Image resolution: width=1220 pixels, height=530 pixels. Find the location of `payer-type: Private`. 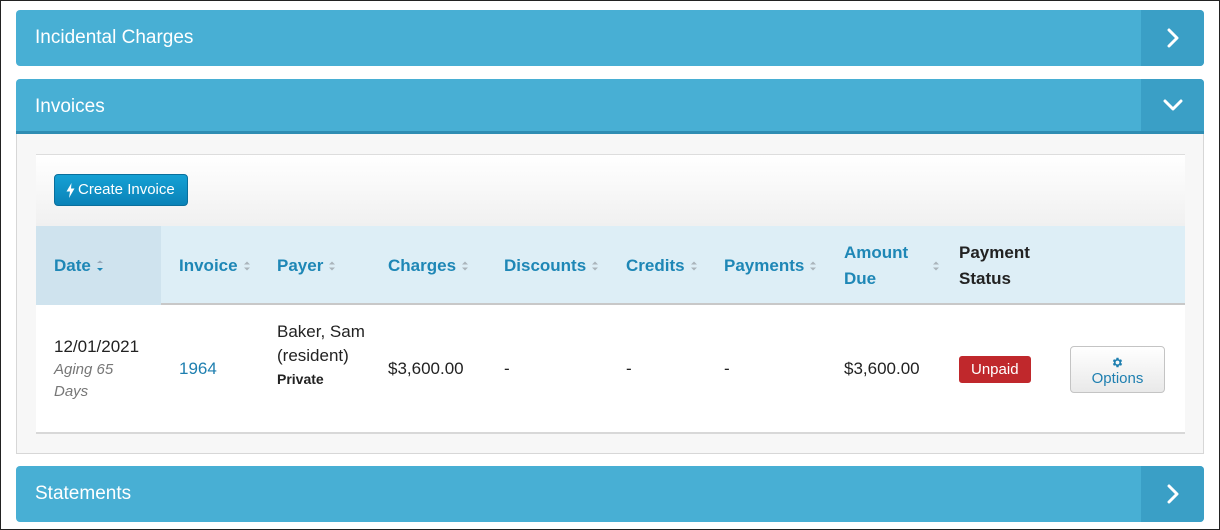

payer-type: Private is located at coordinates (300, 379).